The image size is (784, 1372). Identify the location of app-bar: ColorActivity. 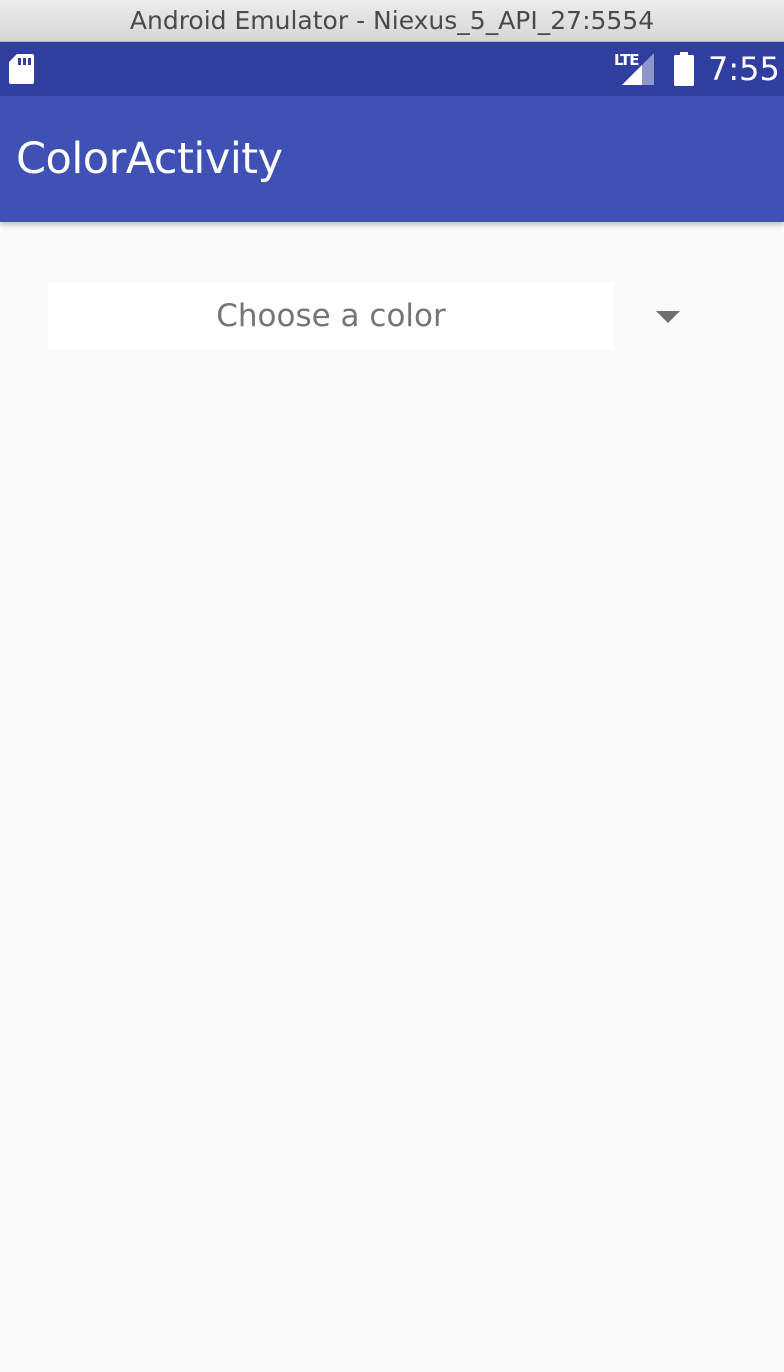
(392, 159).